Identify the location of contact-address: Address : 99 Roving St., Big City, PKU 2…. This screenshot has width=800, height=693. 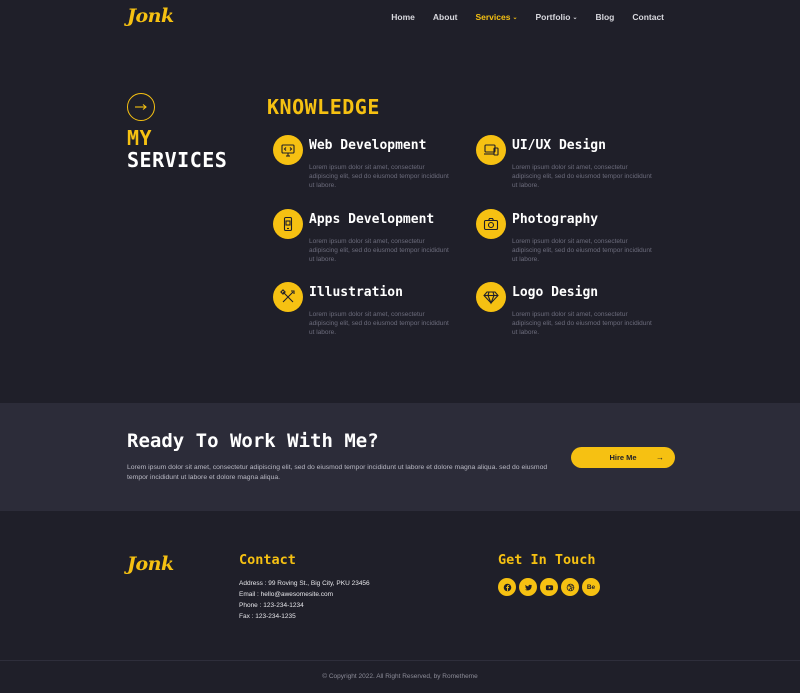
(304, 583).